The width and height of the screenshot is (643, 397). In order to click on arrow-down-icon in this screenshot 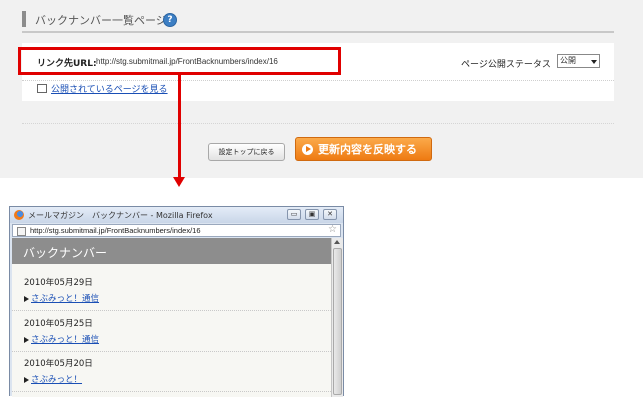, I will do `click(179, 182)`.